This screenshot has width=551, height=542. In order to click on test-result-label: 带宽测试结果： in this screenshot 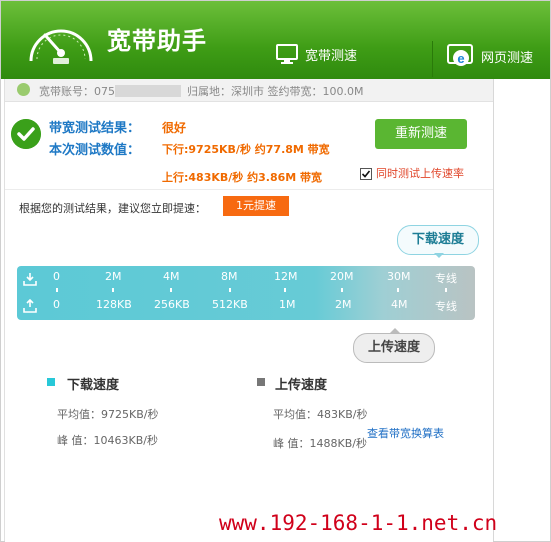, I will do `click(95, 128)`.